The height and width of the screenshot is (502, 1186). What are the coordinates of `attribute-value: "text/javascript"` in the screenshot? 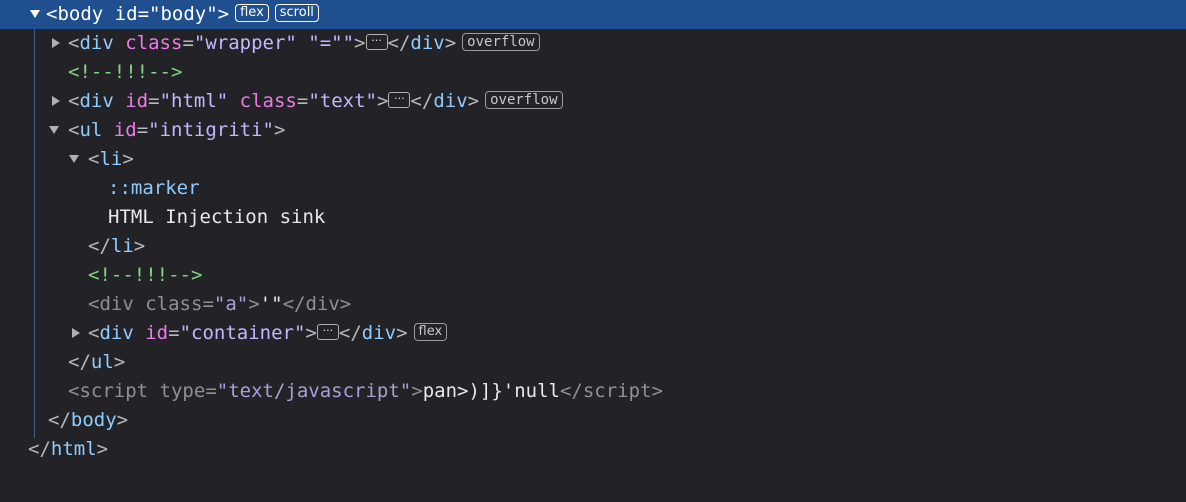 It's located at (314, 391).